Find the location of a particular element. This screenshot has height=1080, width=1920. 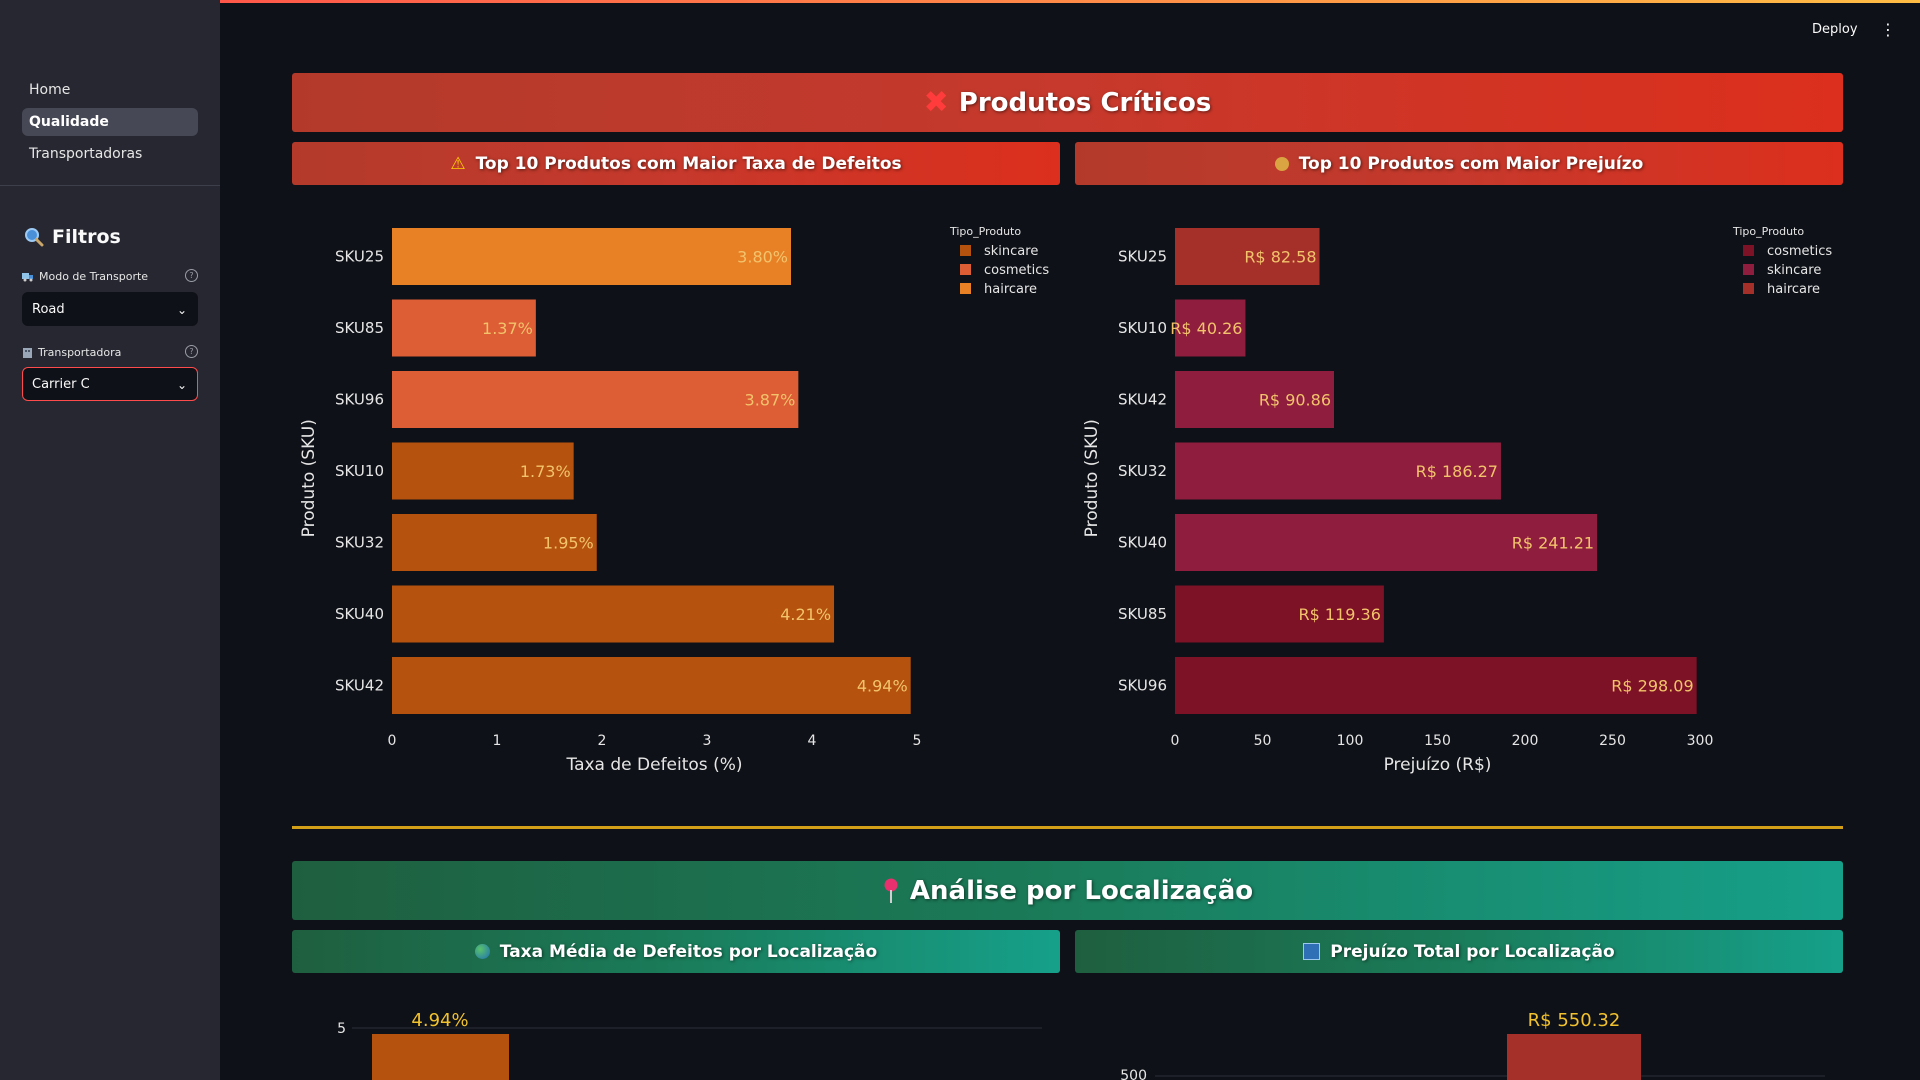

sidebar-item-qualidade: Qualidade is located at coordinates (110, 122).